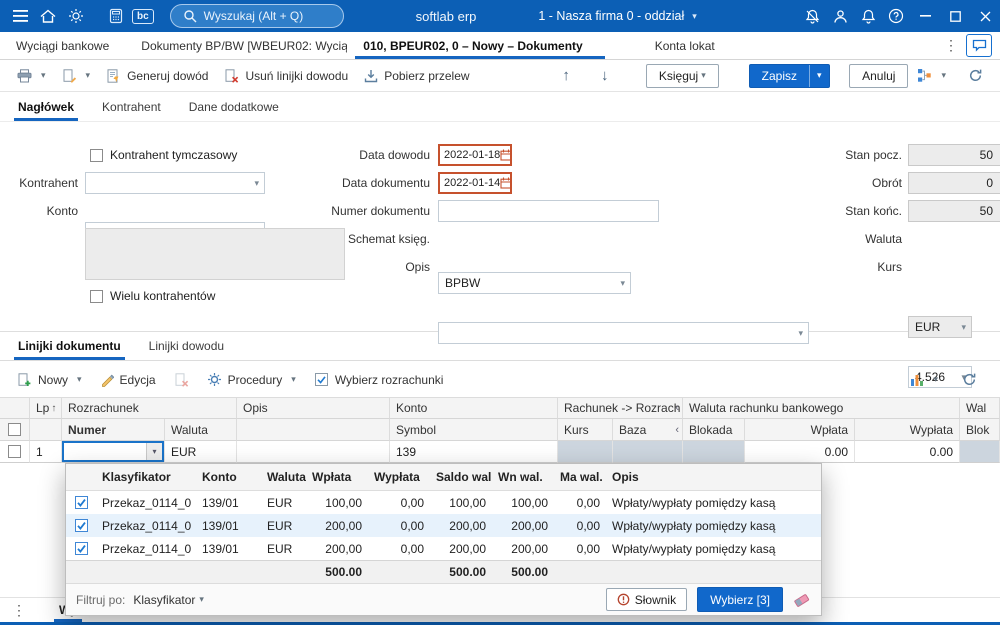 The image size is (1000, 625). What do you see at coordinates (105, 451) in the screenshot?
I see `rozrachunek-numer-input` at bounding box center [105, 451].